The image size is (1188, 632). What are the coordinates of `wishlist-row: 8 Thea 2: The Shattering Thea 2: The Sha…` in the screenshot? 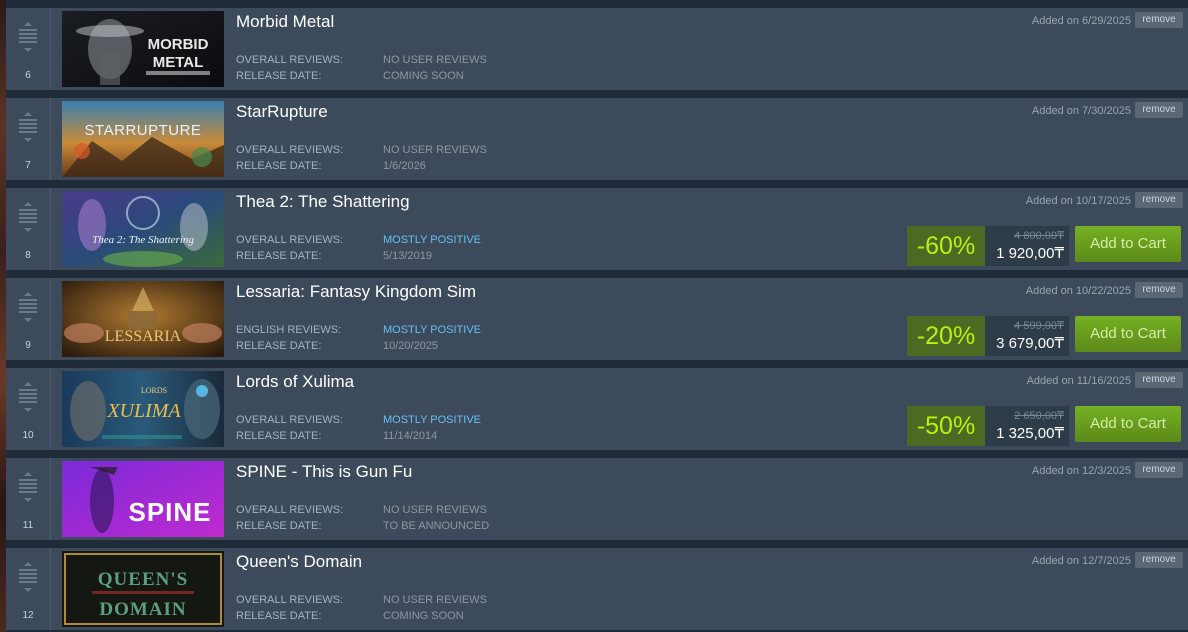 It's located at (597, 229).